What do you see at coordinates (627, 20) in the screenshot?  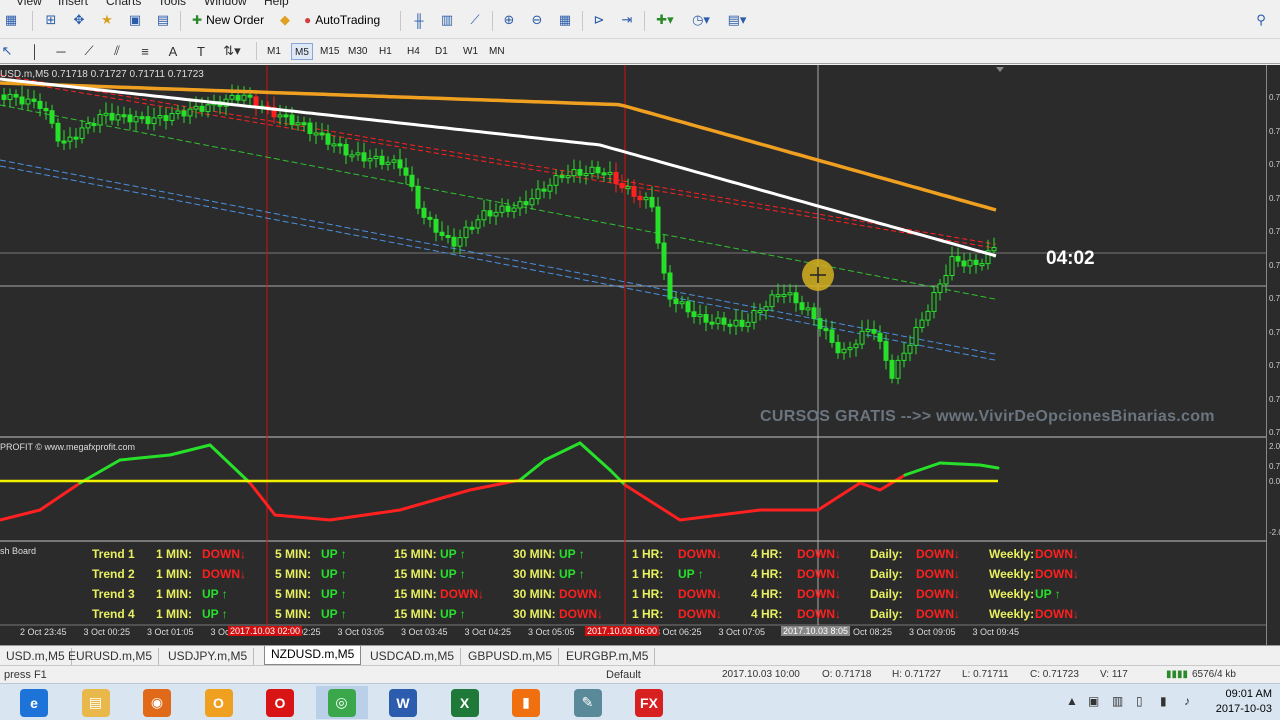 I see `chart-shift-icon: ⇥` at bounding box center [627, 20].